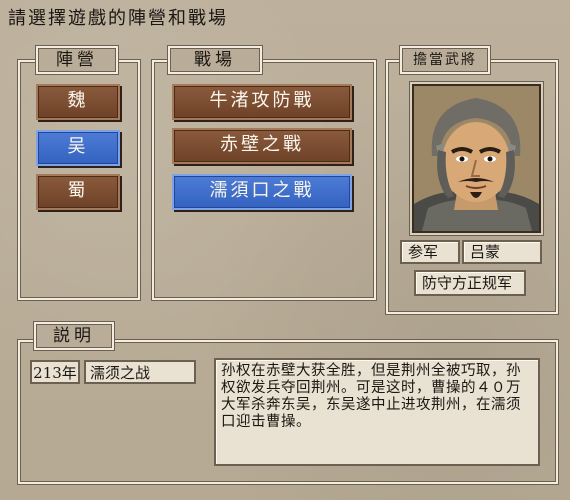 The width and height of the screenshot is (570, 500). I want to click on faction-panel-label: 陣營, so click(77, 60).